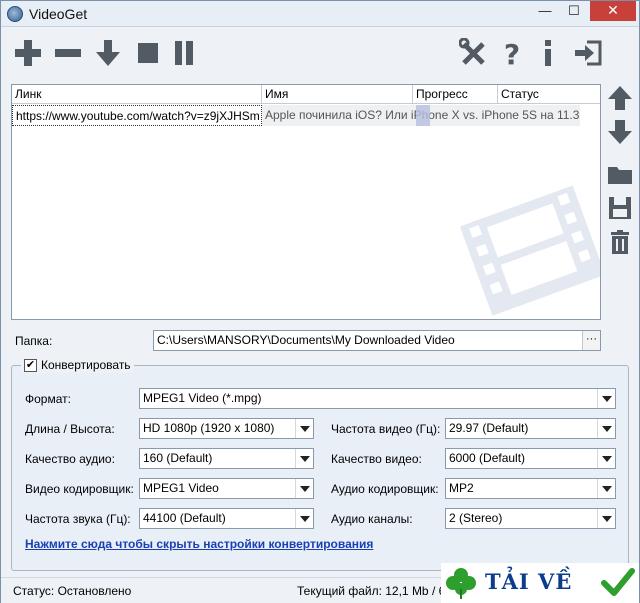 The image size is (640, 603). What do you see at coordinates (15, 14) in the screenshot?
I see `app-icon` at bounding box center [15, 14].